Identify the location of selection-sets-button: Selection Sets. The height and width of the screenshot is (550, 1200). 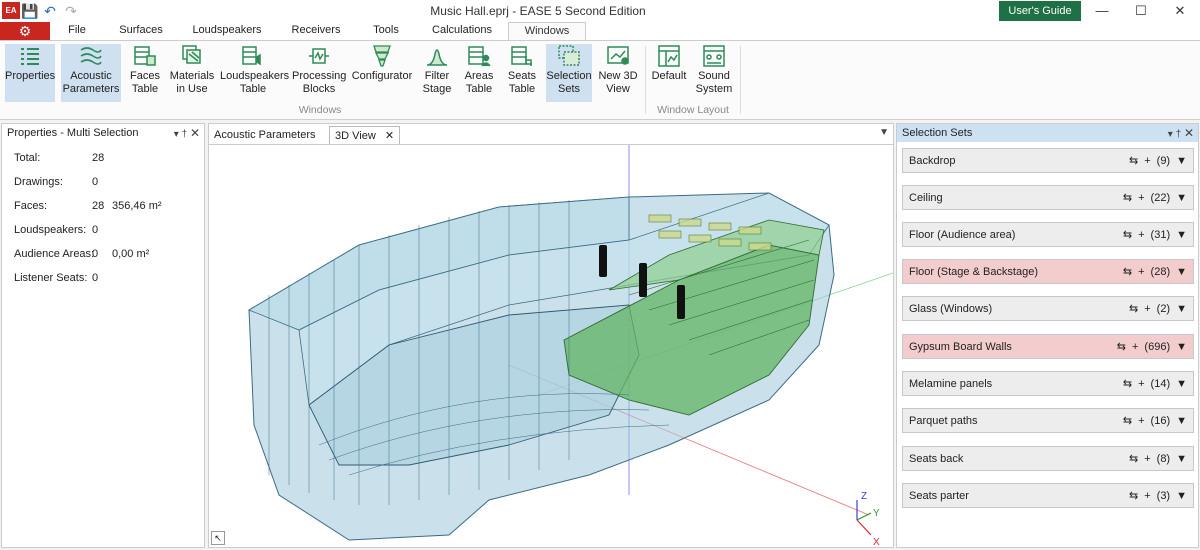
(569, 73).